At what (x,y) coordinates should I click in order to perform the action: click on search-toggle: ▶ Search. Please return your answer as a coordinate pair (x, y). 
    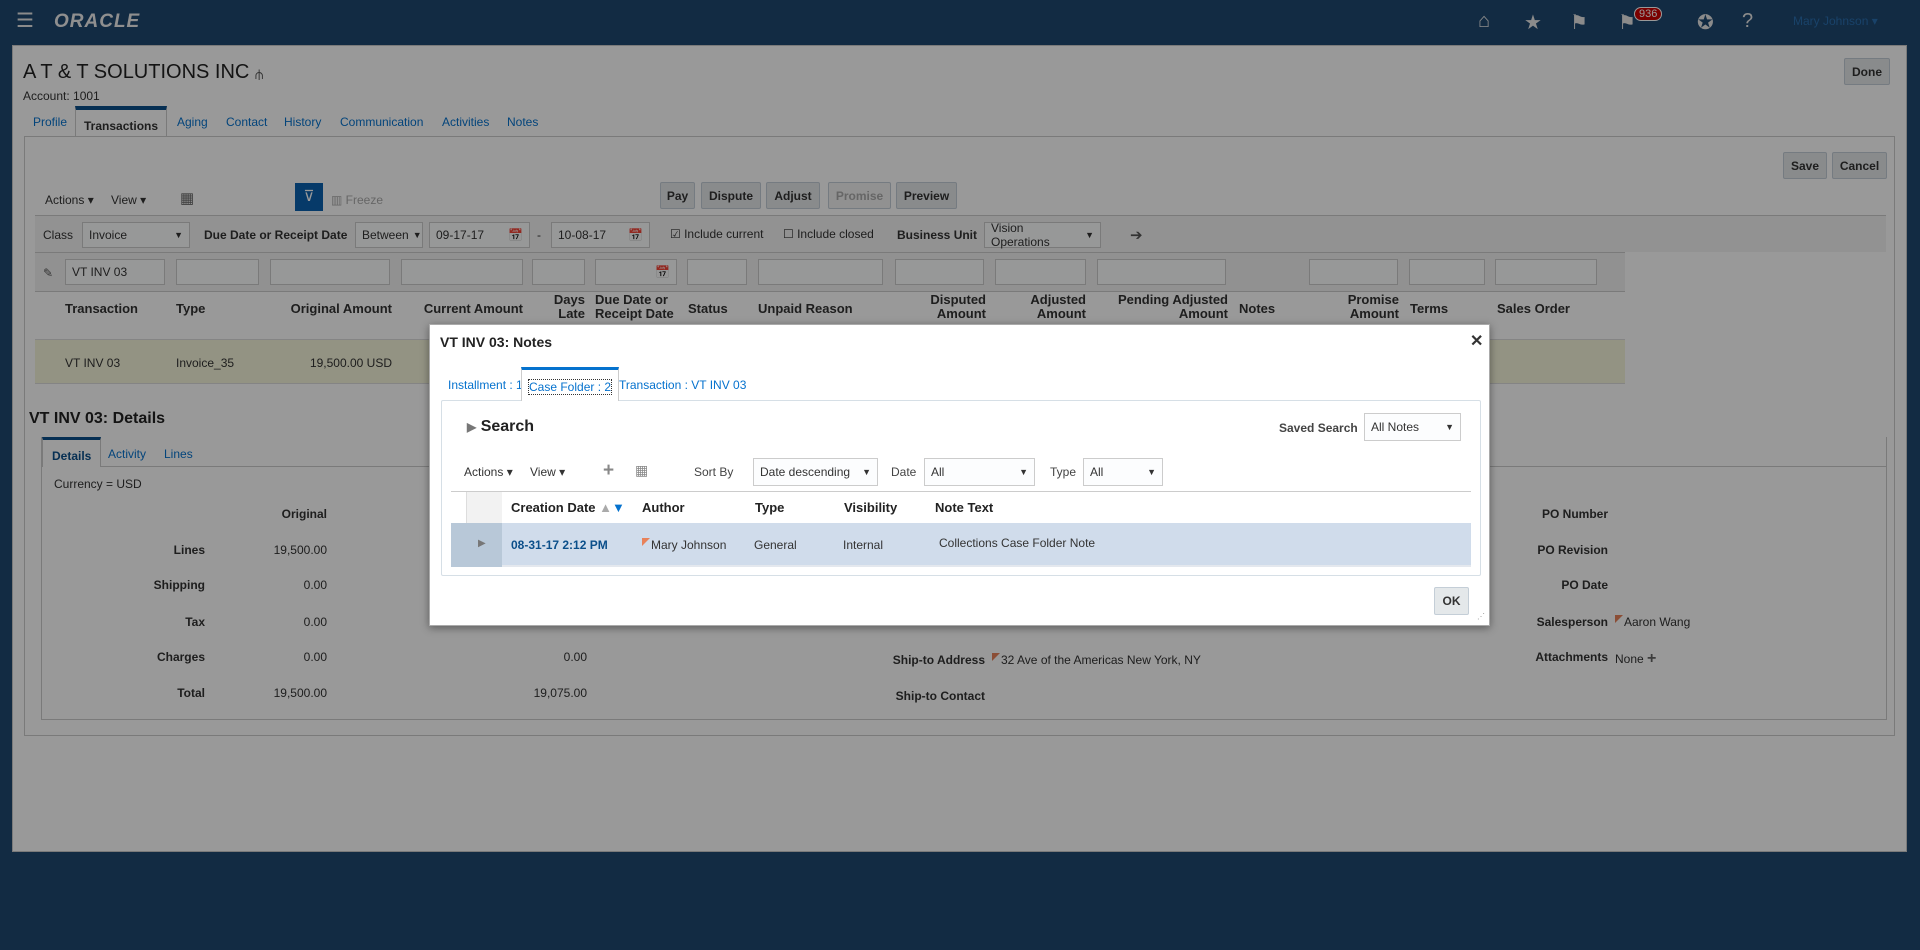
    Looking at the image, I should click on (500, 427).